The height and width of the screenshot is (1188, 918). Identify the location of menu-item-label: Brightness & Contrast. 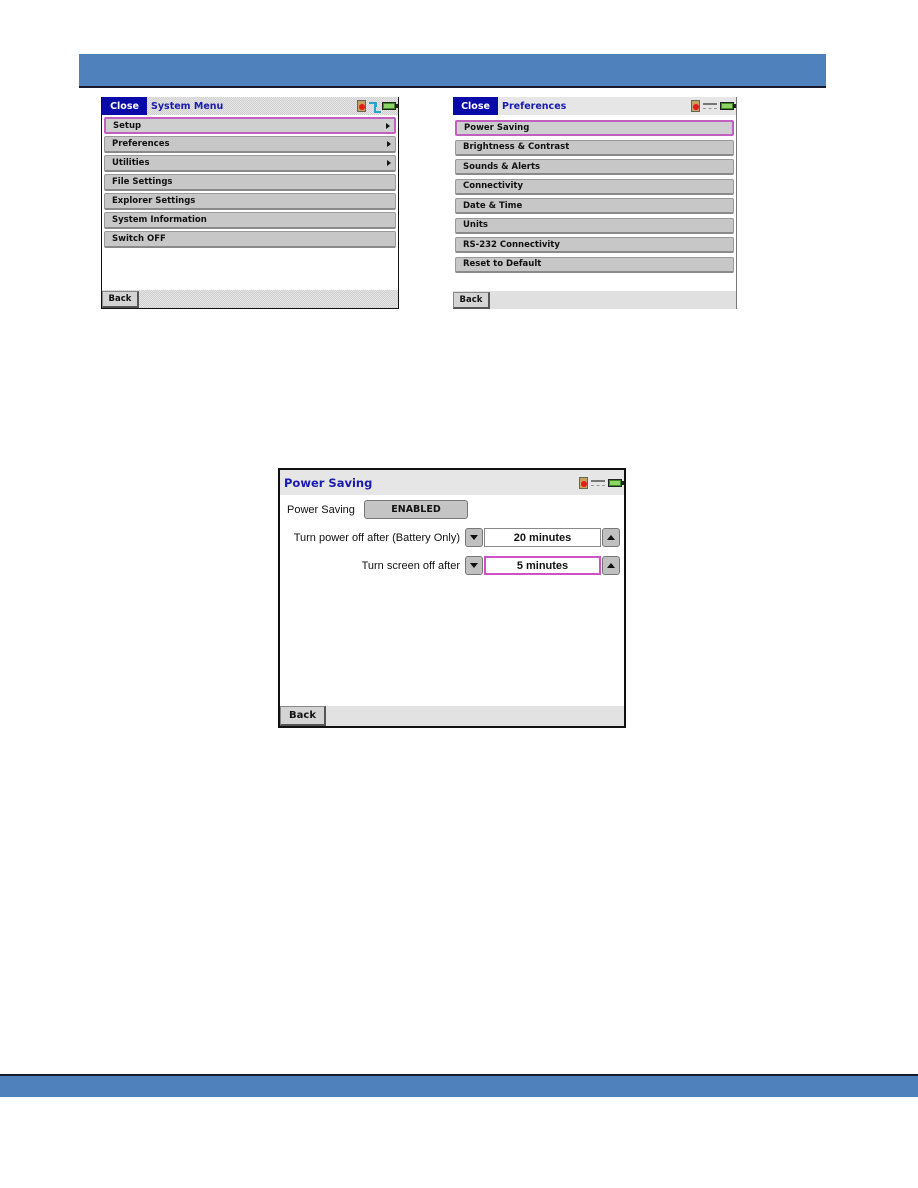
(516, 147).